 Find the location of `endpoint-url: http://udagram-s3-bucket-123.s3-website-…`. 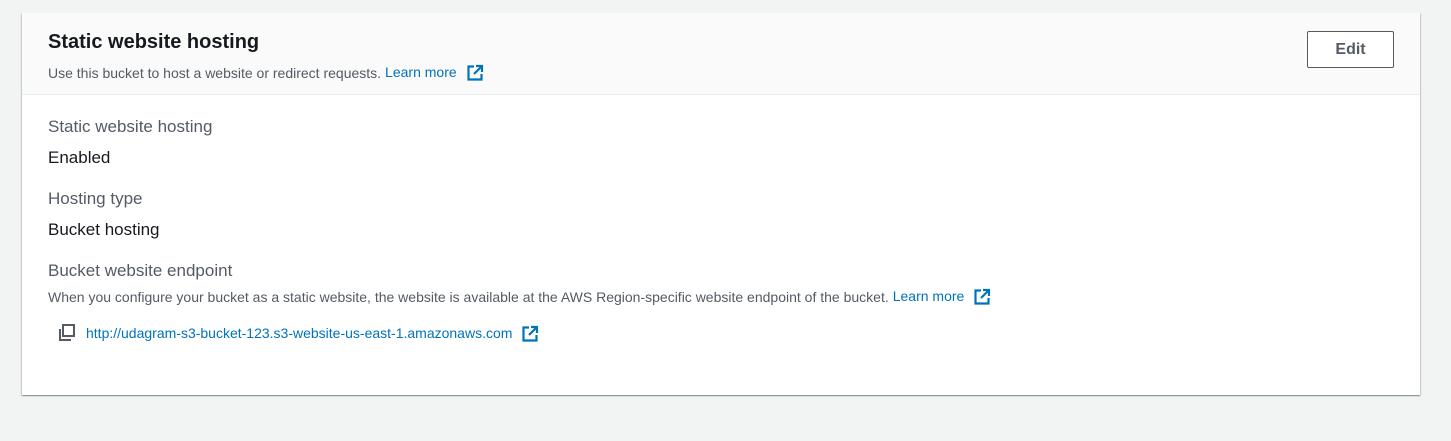

endpoint-url: http://udagram-s3-bucket-123.s3-website-… is located at coordinates (299, 332).